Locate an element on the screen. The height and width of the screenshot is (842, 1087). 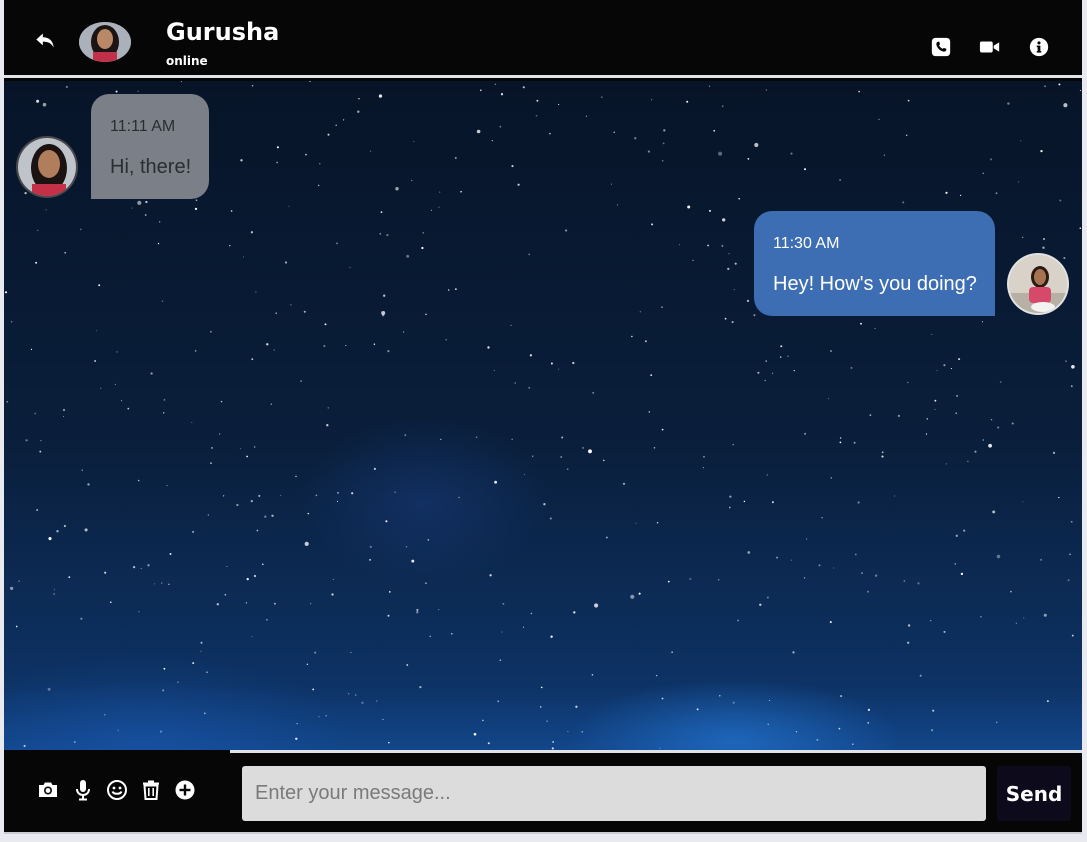
plus-circle-icon is located at coordinates (185, 790).